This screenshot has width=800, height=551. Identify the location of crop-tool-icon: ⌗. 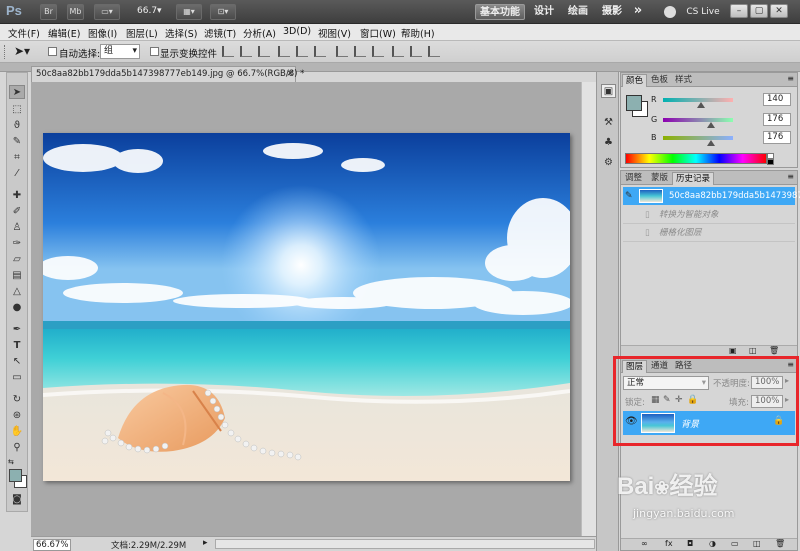
(17, 158).